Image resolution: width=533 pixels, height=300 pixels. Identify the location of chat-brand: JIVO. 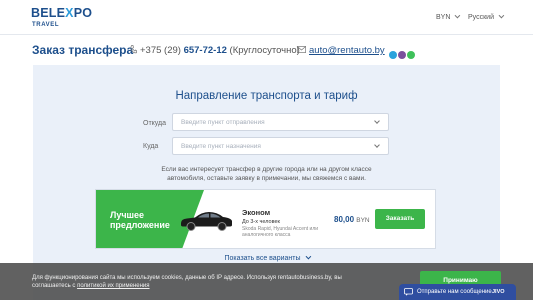
(498, 292).